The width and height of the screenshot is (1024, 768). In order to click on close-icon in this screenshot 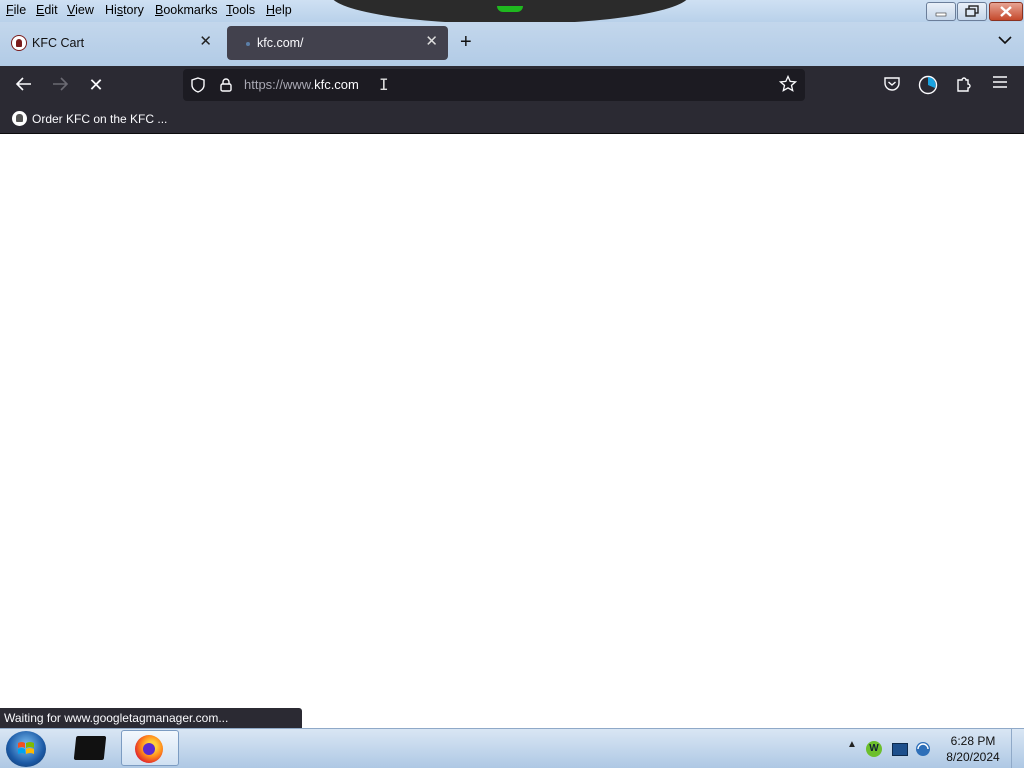, I will do `click(1006, 11)`.